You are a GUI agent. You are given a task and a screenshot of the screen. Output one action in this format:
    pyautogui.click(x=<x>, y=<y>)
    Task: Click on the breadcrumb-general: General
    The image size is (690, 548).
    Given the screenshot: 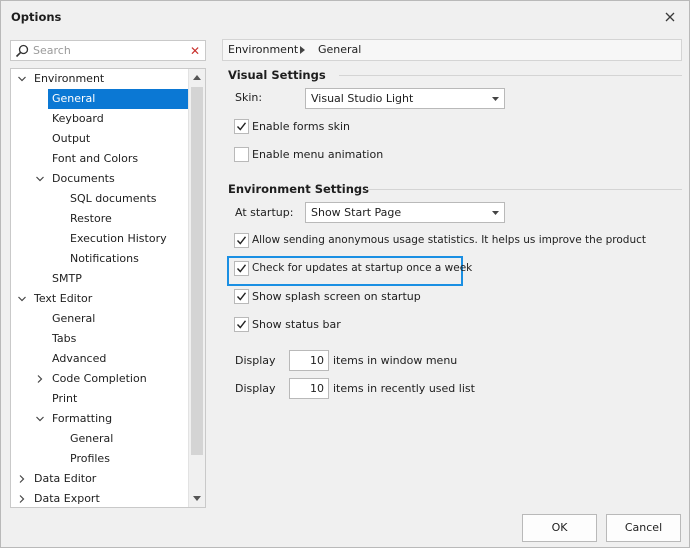 What is the action you would take?
    pyautogui.click(x=339, y=49)
    